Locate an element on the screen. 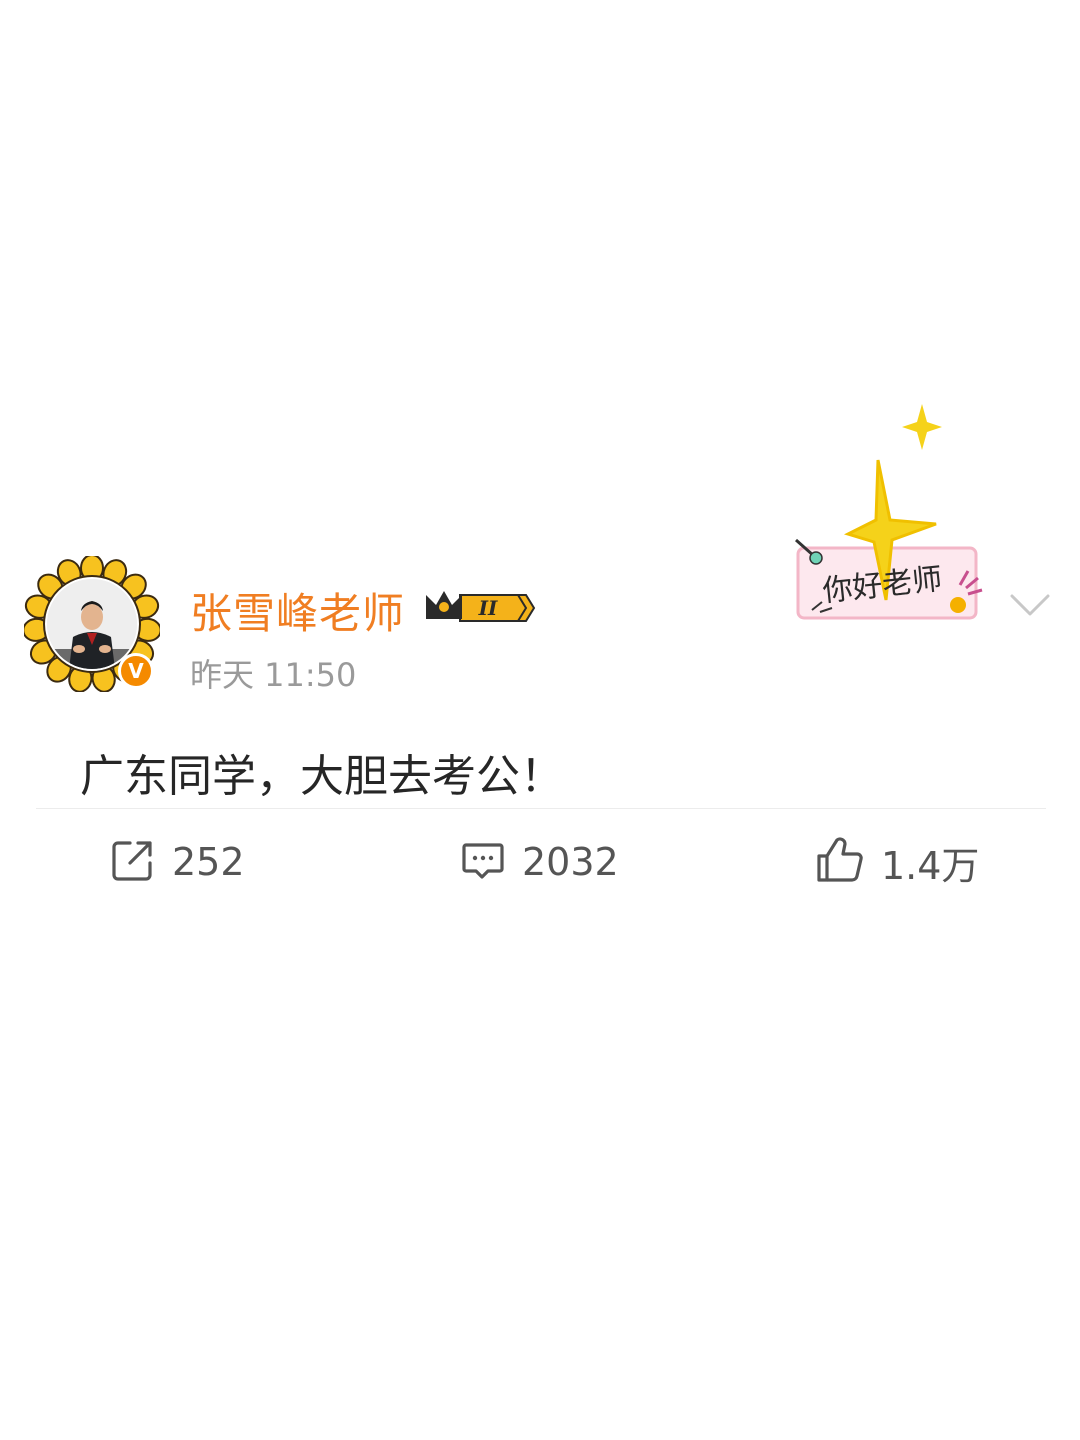  vip-crown-badge: II is located at coordinates (479, 610).